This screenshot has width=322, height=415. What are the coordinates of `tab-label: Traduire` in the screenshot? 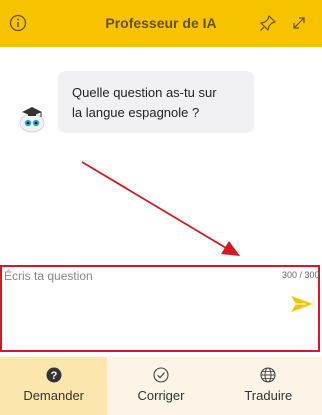 It's located at (268, 395).